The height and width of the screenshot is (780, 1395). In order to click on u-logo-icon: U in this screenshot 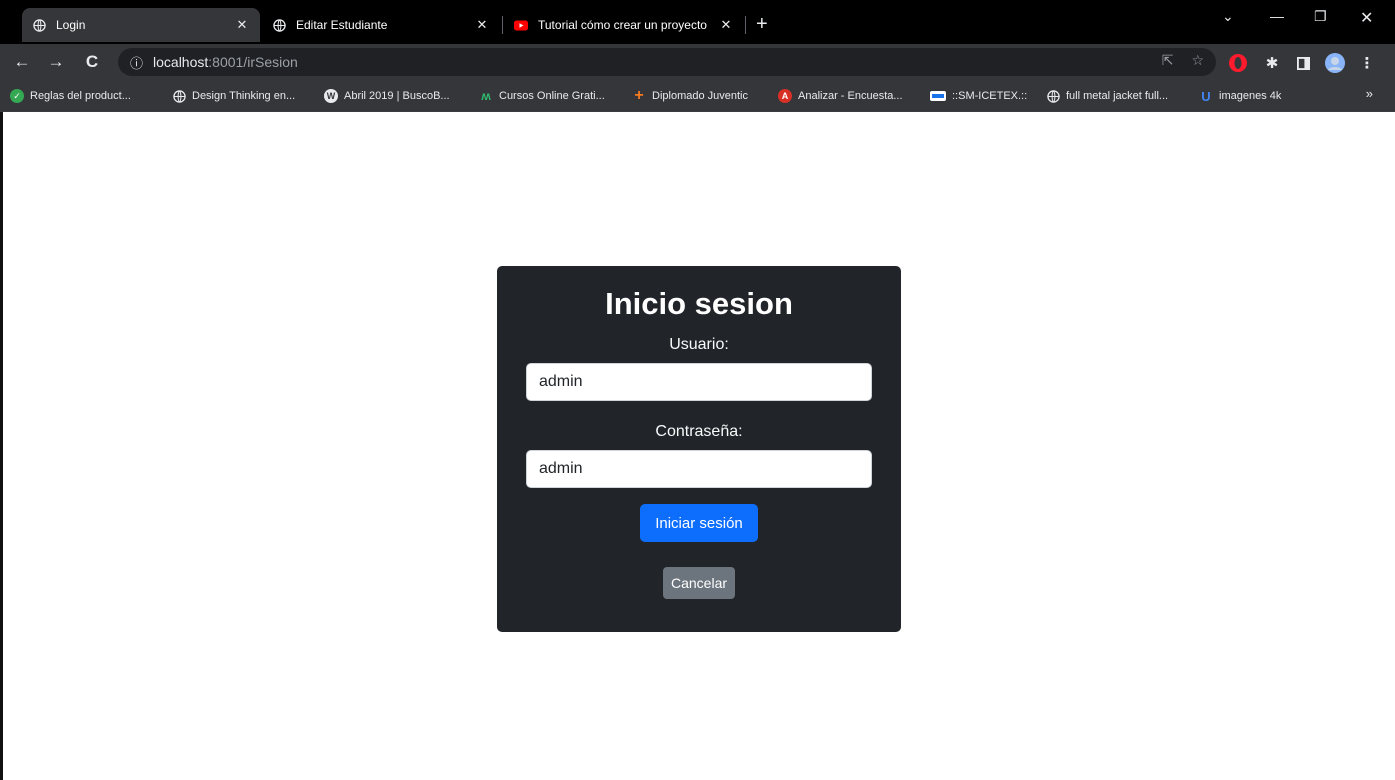, I will do `click(1206, 96)`.